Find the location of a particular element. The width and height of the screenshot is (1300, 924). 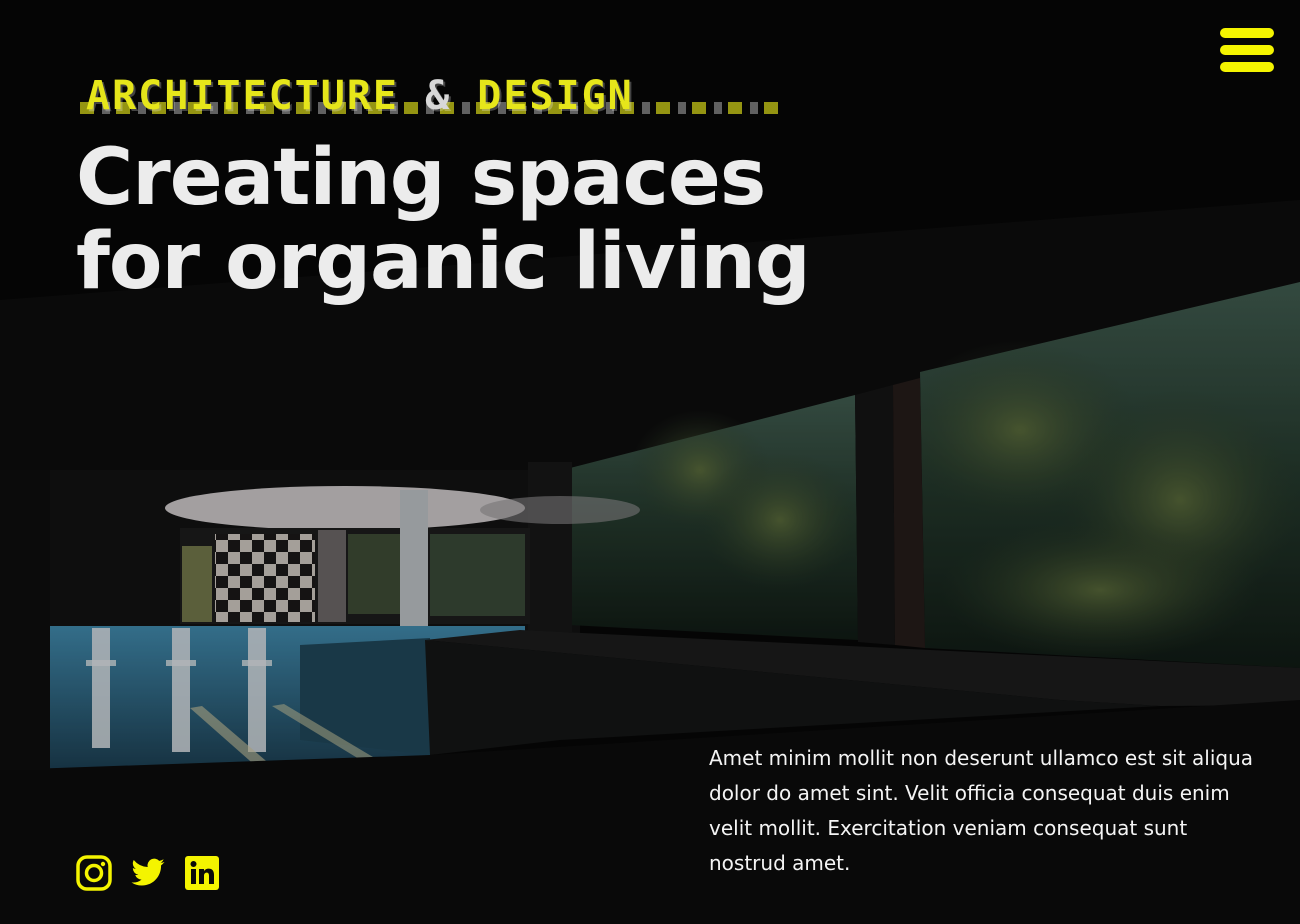

linkedin-icon is located at coordinates (202, 873).